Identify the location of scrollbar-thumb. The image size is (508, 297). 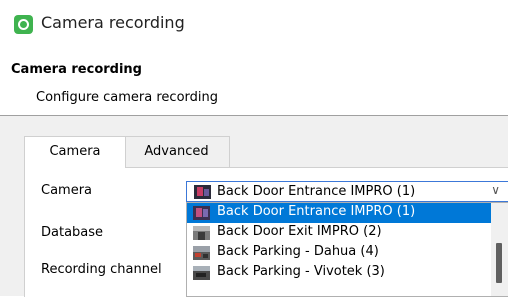
(499, 263).